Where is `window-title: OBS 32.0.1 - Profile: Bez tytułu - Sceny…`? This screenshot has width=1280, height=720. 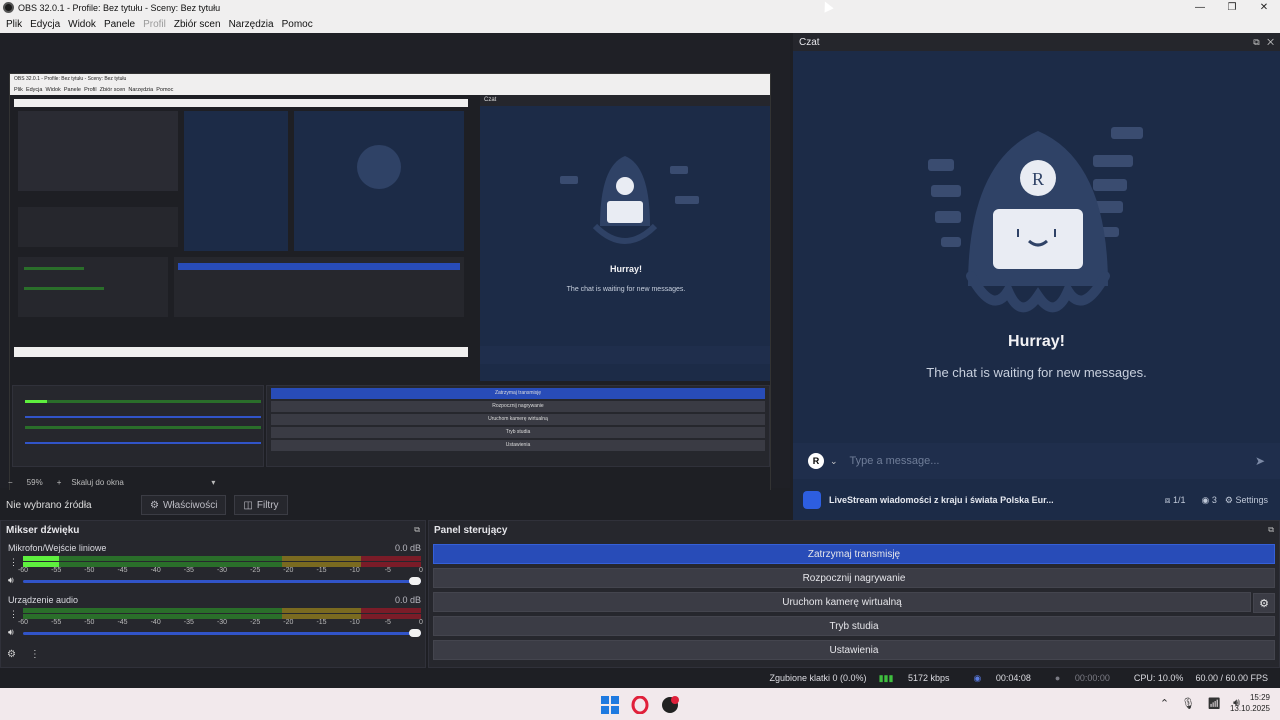 window-title: OBS 32.0.1 - Profile: Bez tytułu - Sceny… is located at coordinates (119, 7).